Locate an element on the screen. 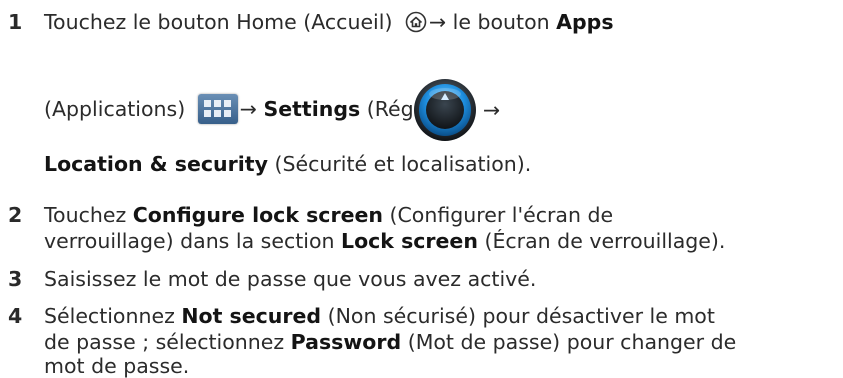  step-text: Touchez is located at coordinates (88, 215).